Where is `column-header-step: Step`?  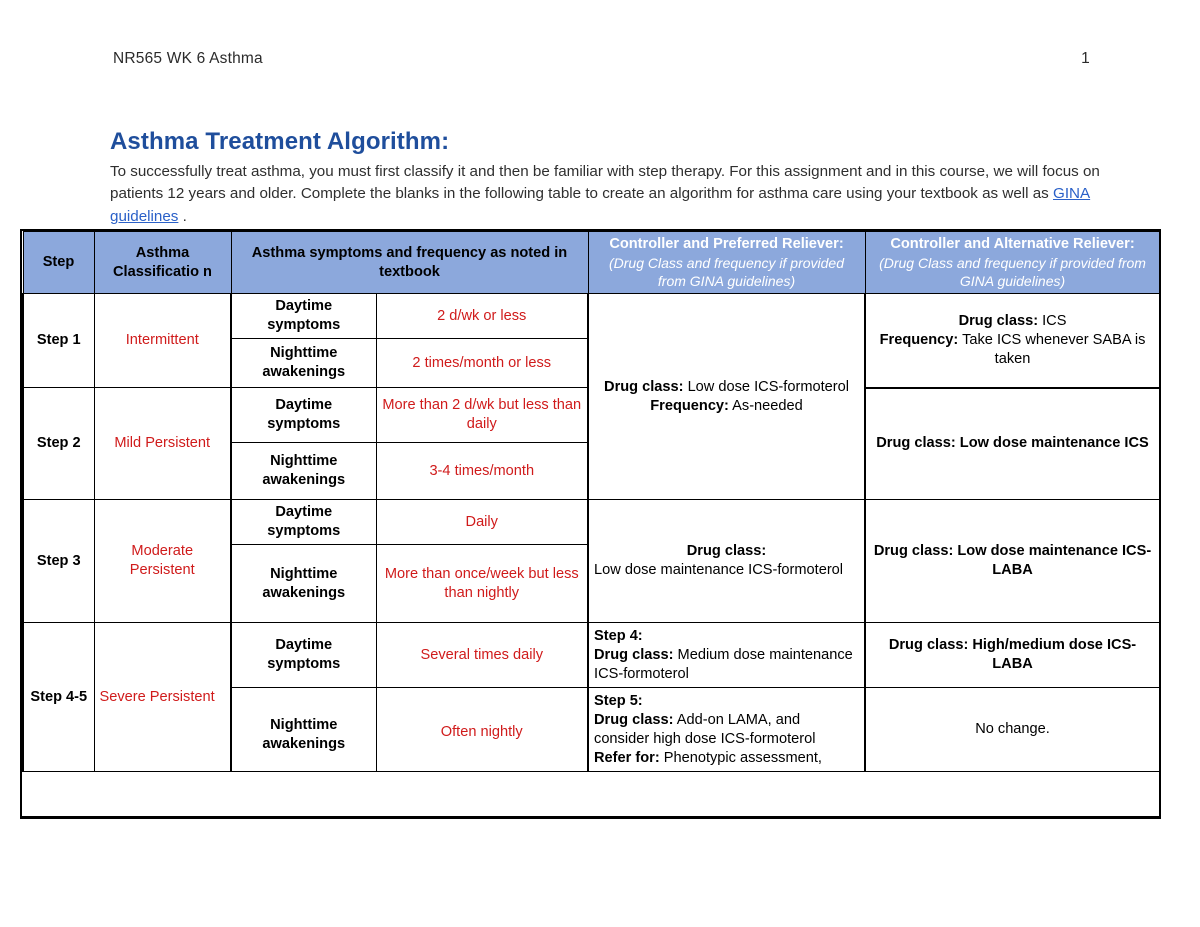
column-header-step: Step is located at coordinates (58, 262).